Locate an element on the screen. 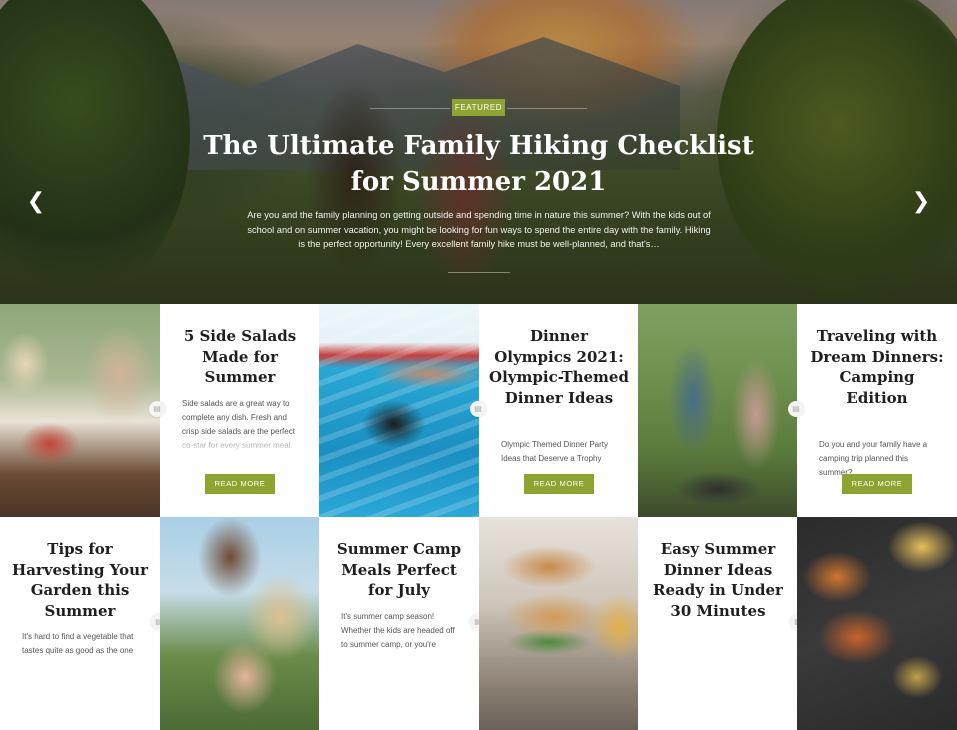 This screenshot has height=730, width=957. post-image-camping-grill is located at coordinates (718, 410).